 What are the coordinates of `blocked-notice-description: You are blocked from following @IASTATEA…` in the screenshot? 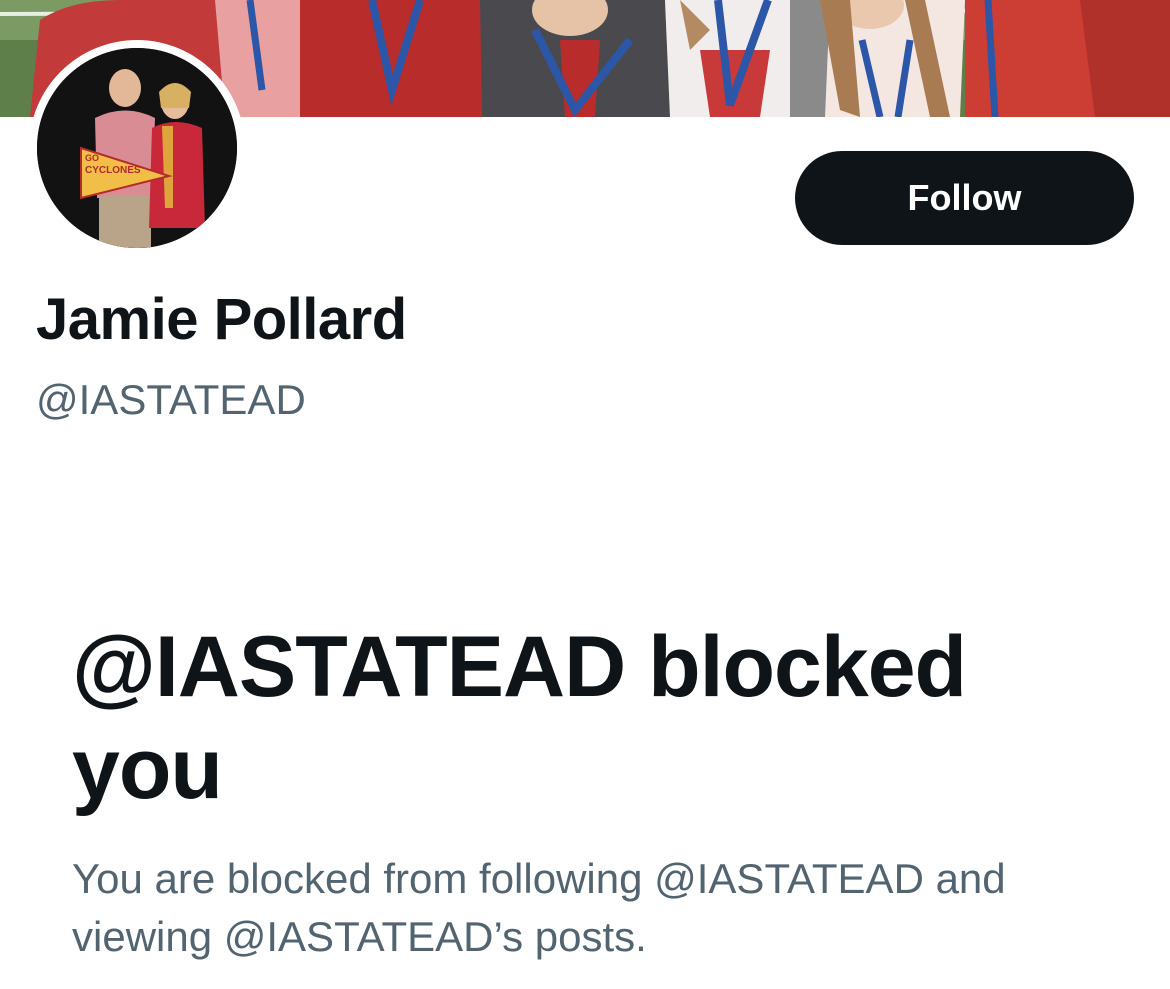 It's located at (539, 907).